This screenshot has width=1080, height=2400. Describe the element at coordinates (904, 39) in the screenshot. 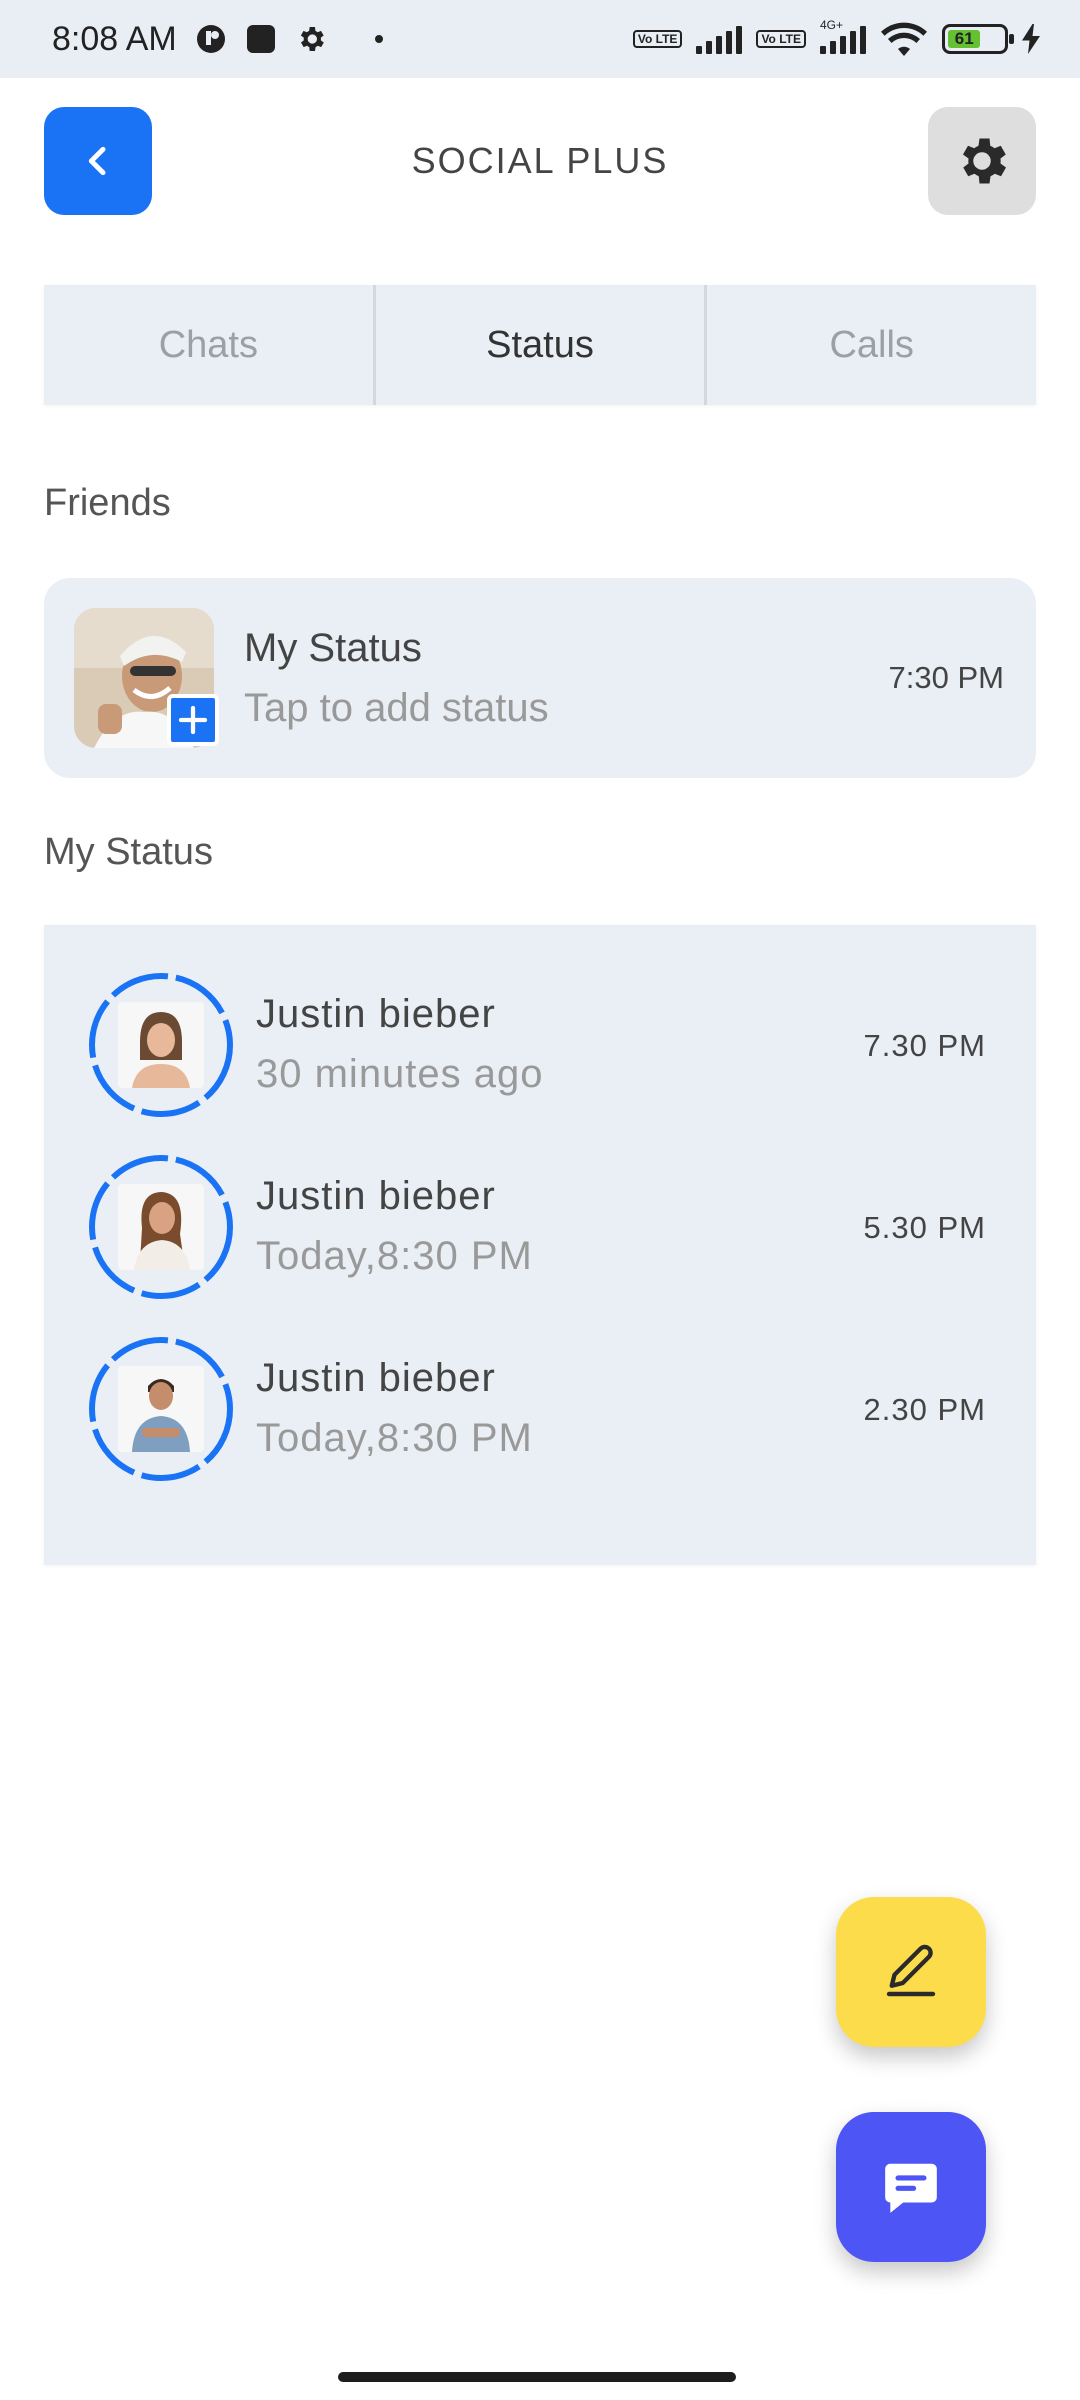

I see `wifi-icon` at that location.